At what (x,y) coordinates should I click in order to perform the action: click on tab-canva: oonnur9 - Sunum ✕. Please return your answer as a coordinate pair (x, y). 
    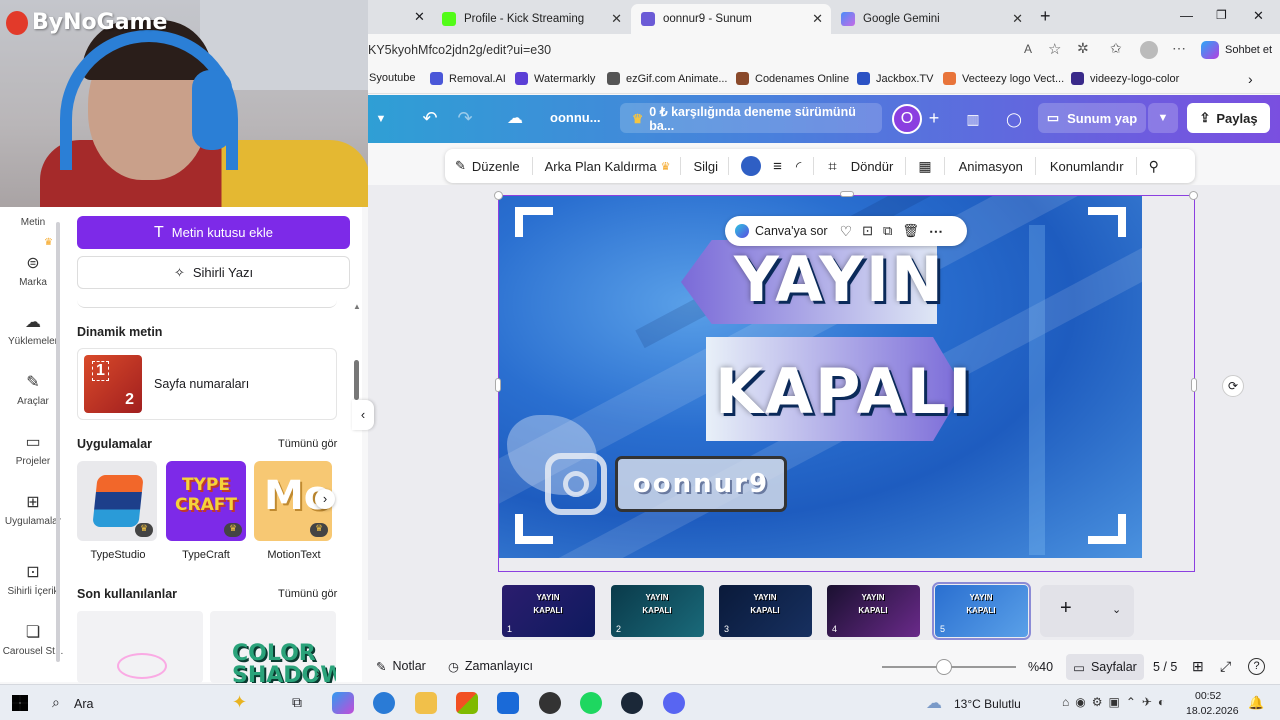
    Looking at the image, I should click on (731, 19).